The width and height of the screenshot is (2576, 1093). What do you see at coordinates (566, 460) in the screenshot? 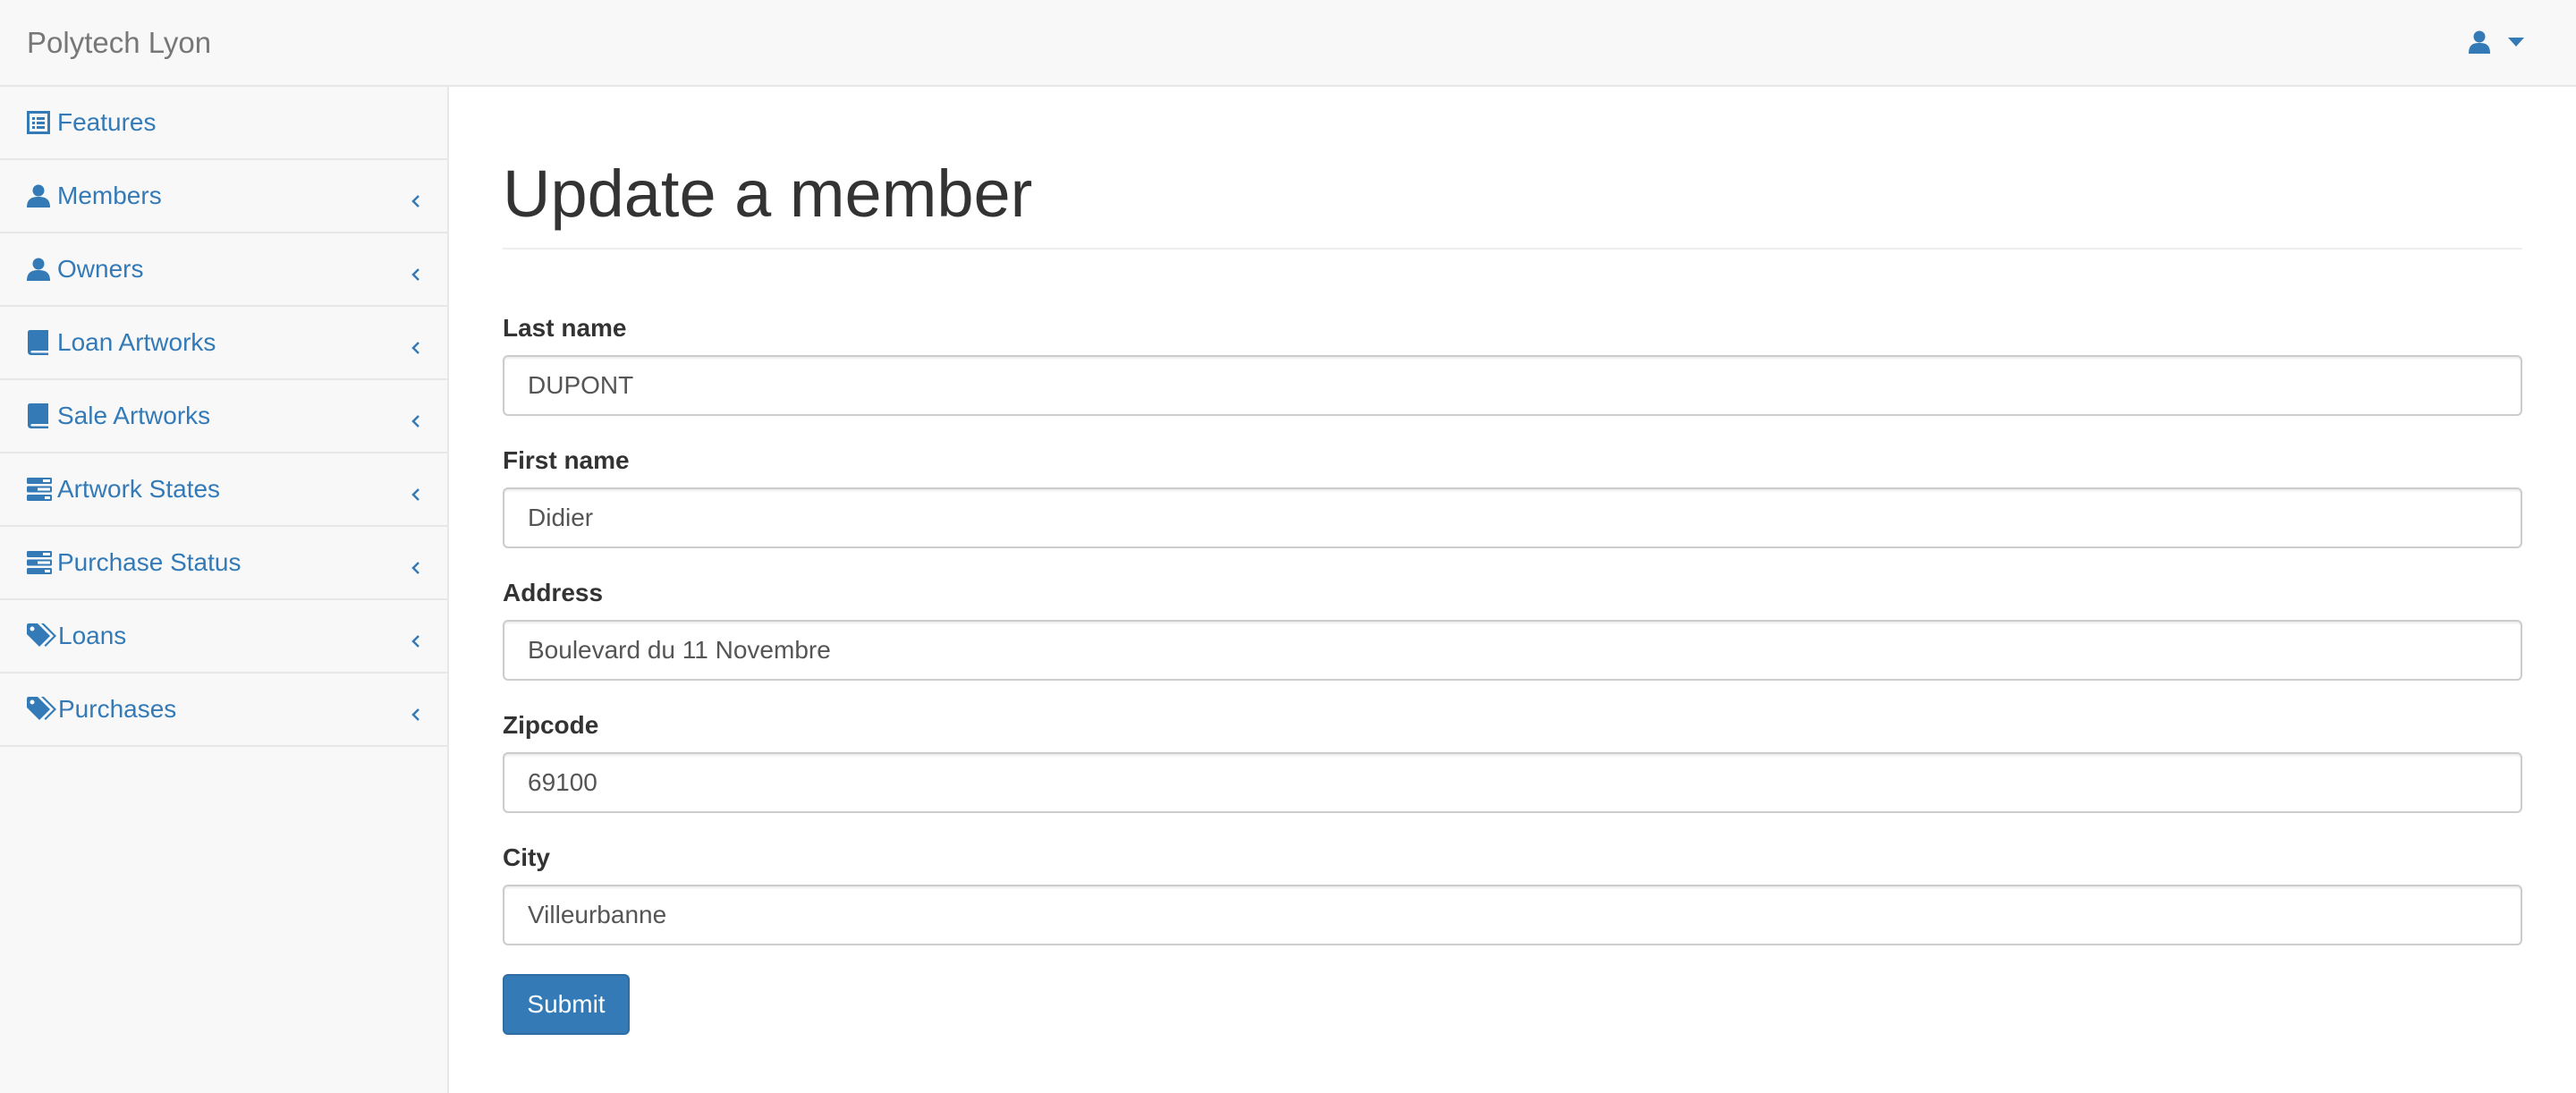
I see `first-name-label: First name` at bounding box center [566, 460].